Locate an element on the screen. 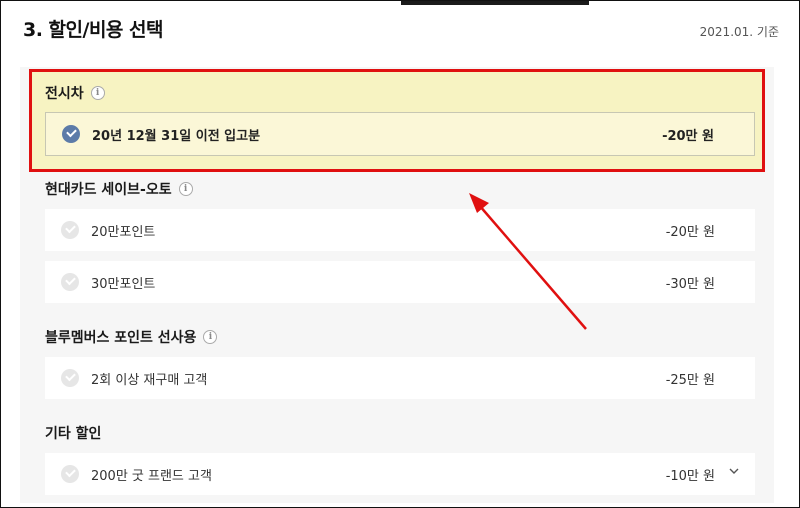 This screenshot has width=800, height=508. section-title: 전시차 i is located at coordinates (399, 93).